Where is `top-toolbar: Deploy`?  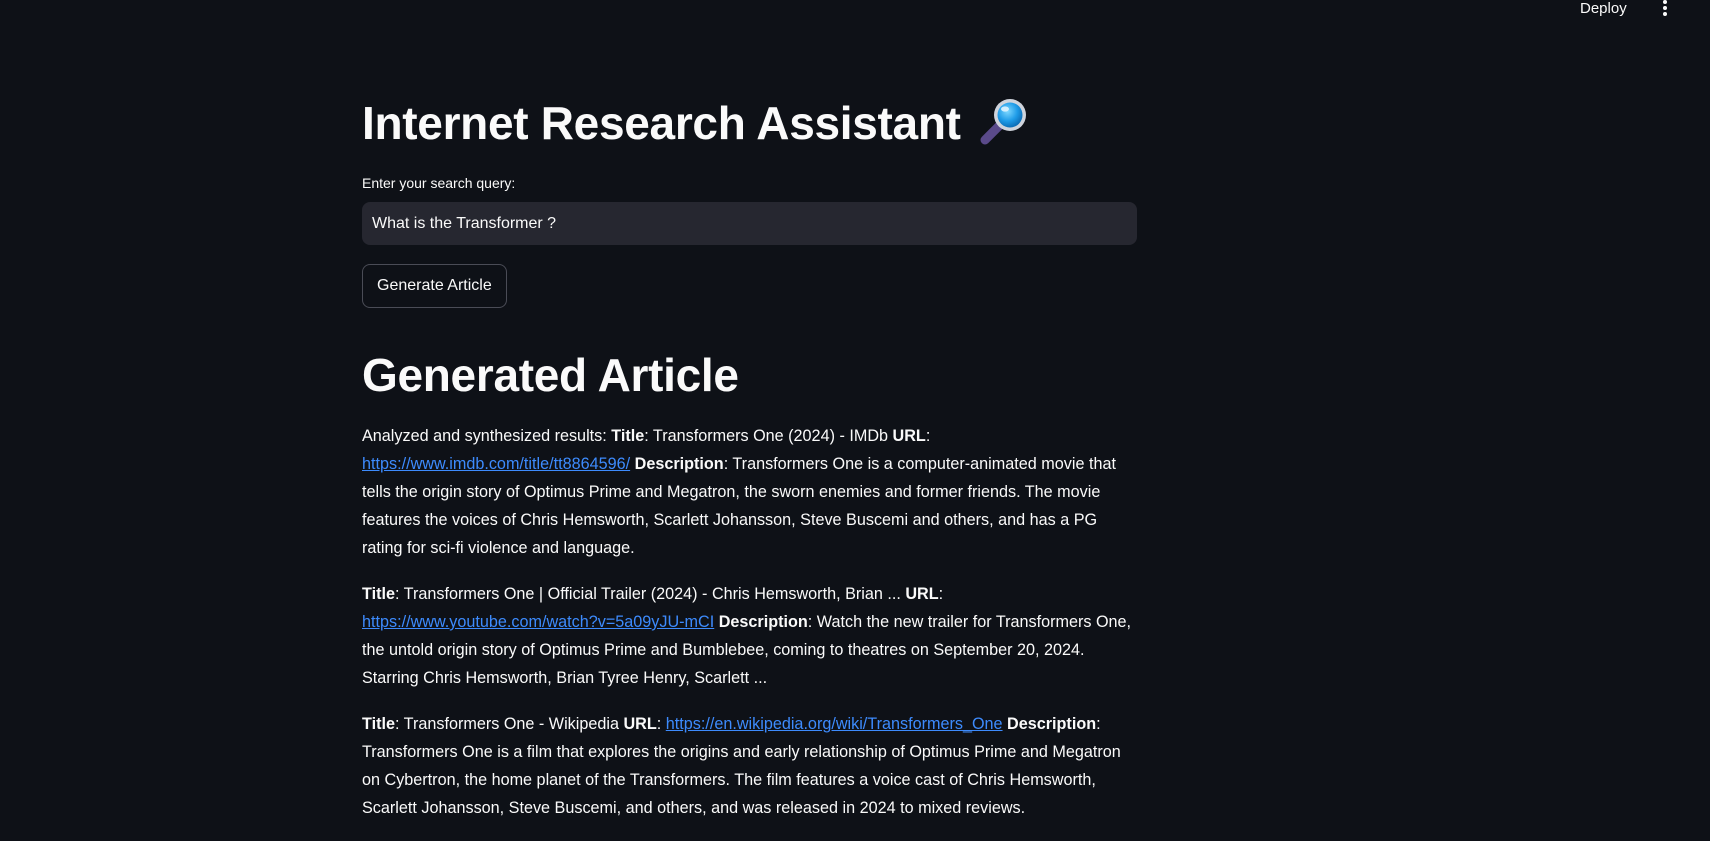
top-toolbar: Deploy is located at coordinates (855, 10).